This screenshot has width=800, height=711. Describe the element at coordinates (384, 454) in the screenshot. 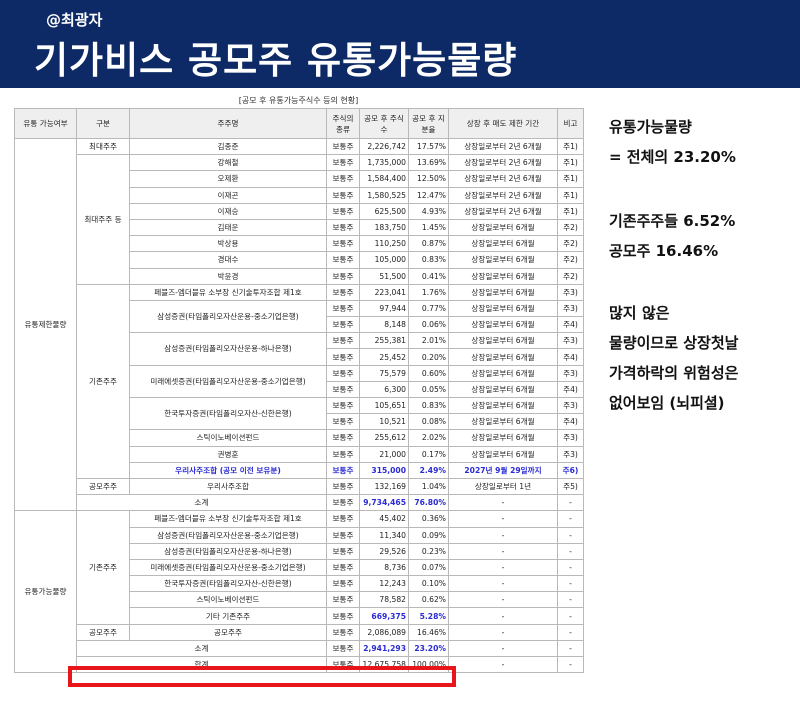

I see `share-count: 21,000` at that location.